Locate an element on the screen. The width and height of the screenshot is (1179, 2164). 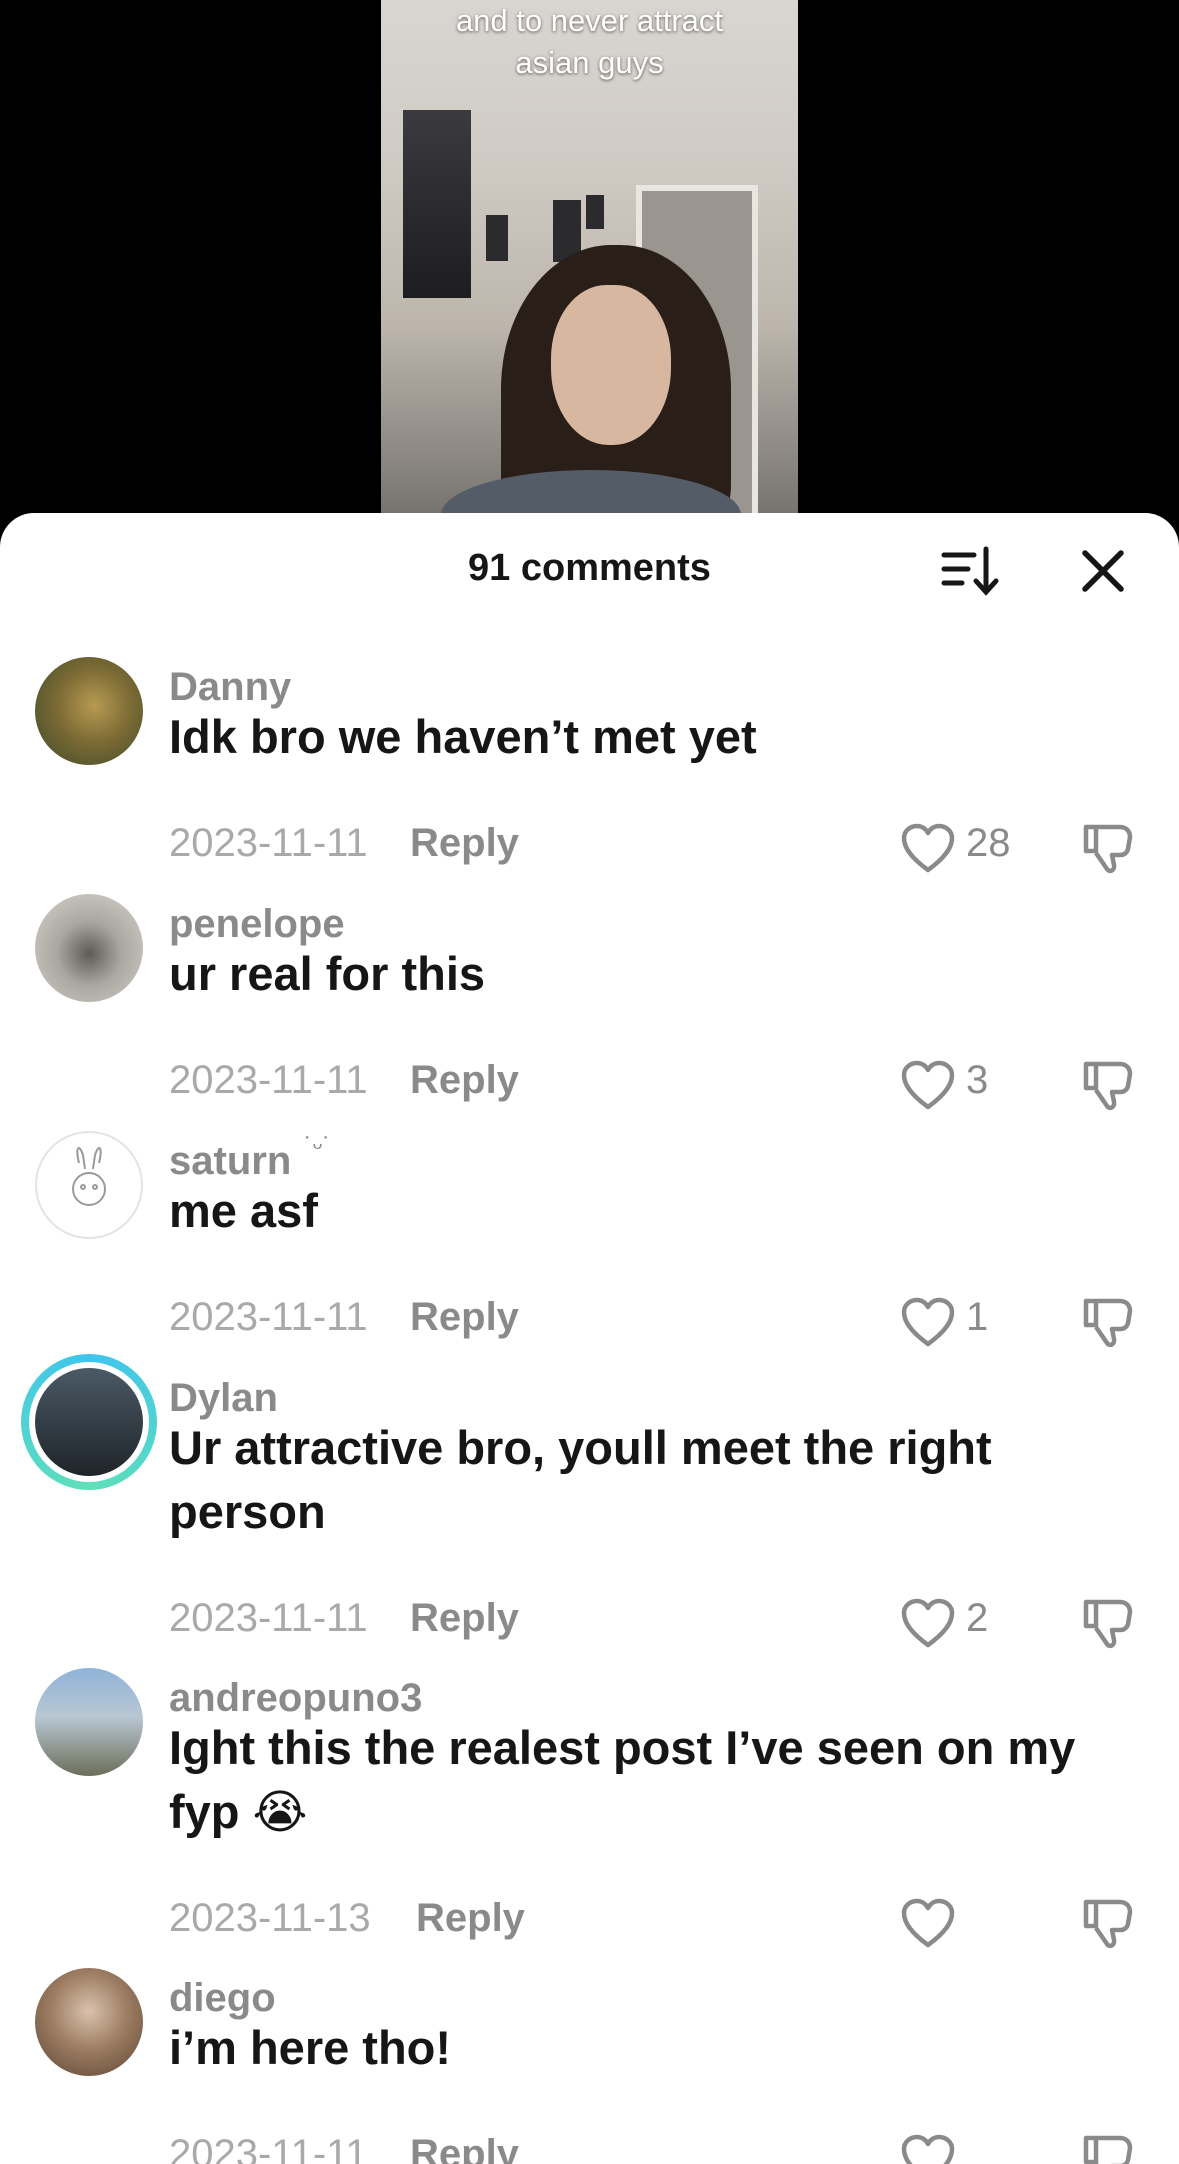
comment-username: Danny is located at coordinates (230, 687).